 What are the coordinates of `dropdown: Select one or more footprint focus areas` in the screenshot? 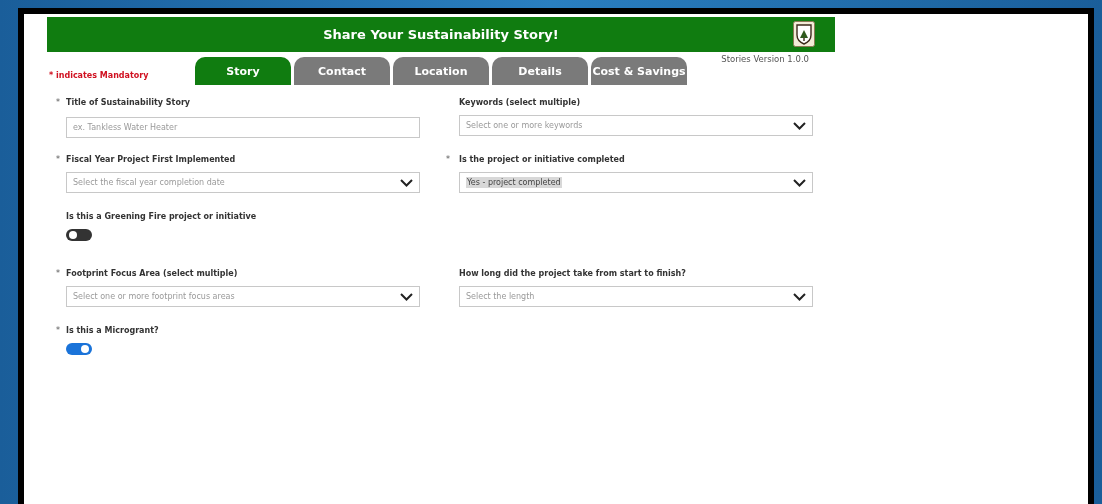 It's located at (243, 296).